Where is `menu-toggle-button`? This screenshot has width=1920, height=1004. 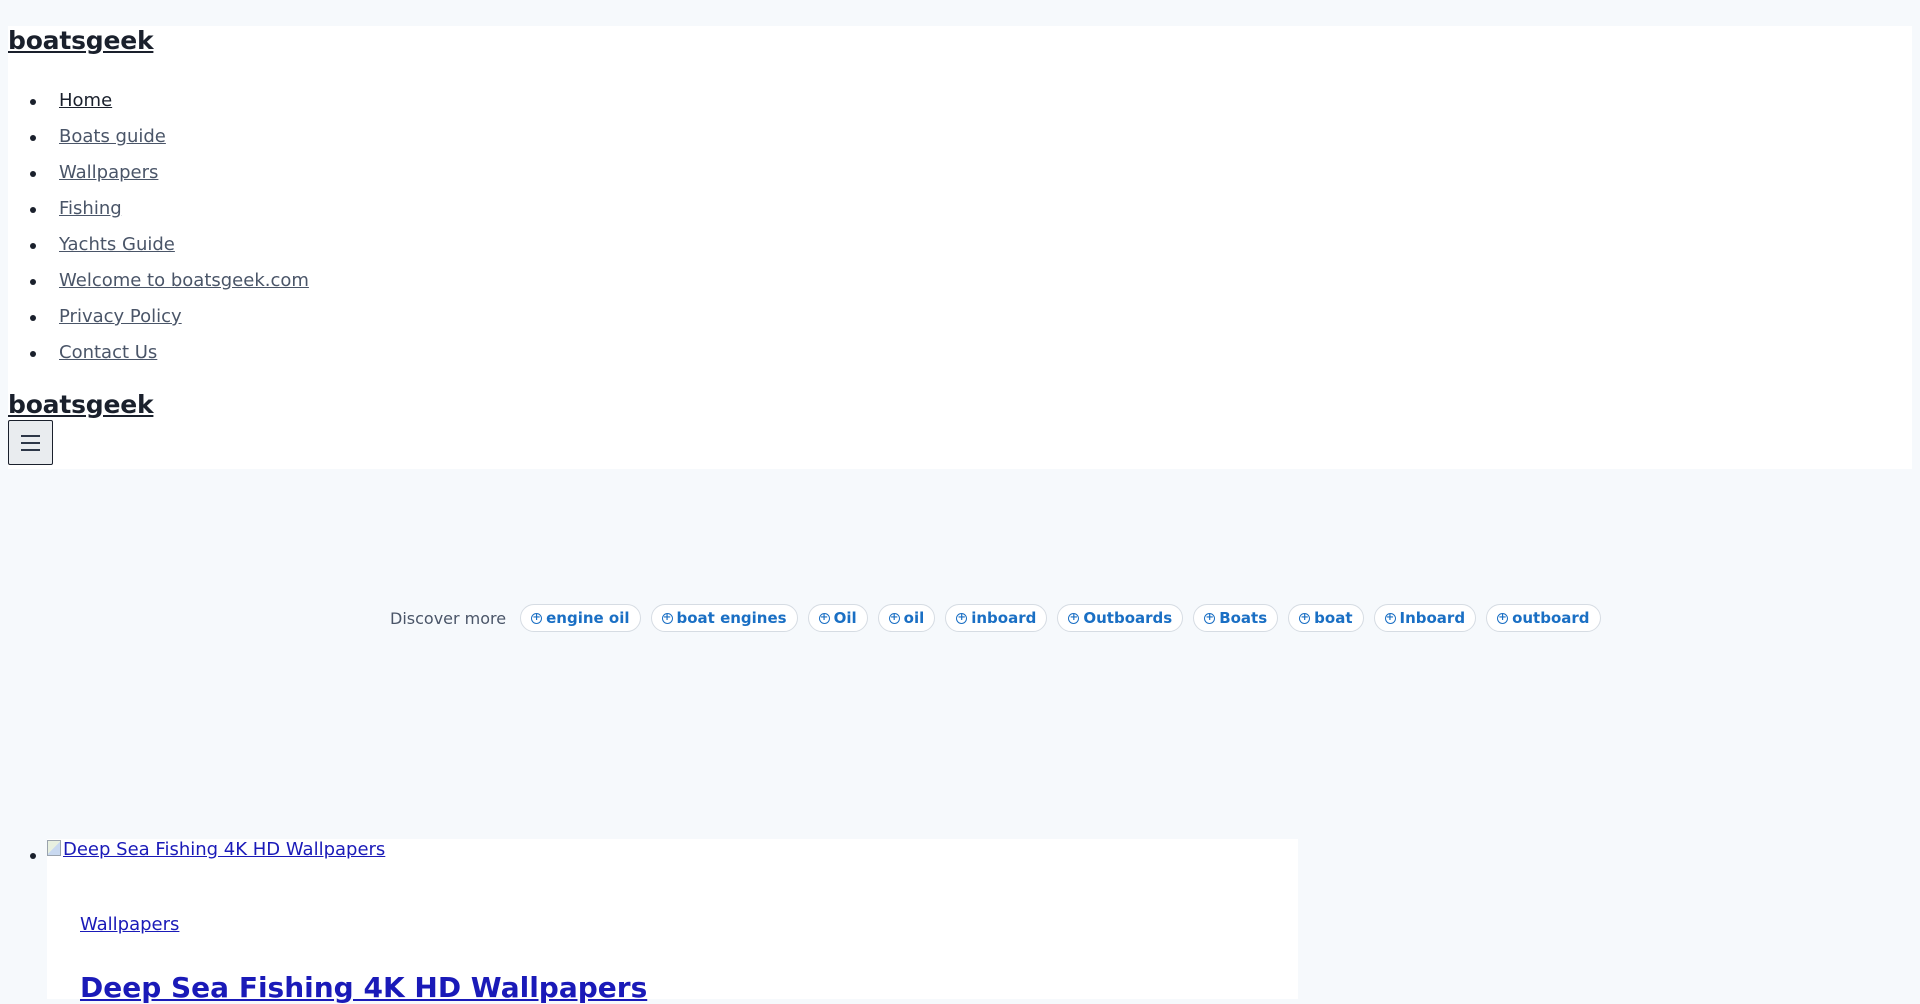 menu-toggle-button is located at coordinates (30, 442).